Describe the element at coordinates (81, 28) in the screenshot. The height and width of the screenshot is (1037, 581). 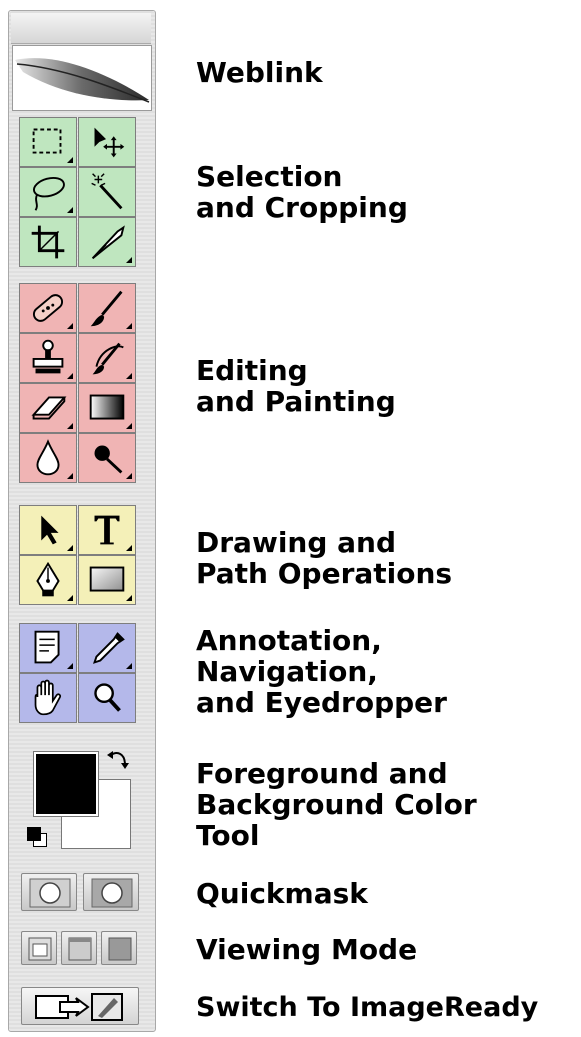
I see `palette-title-bar` at that location.